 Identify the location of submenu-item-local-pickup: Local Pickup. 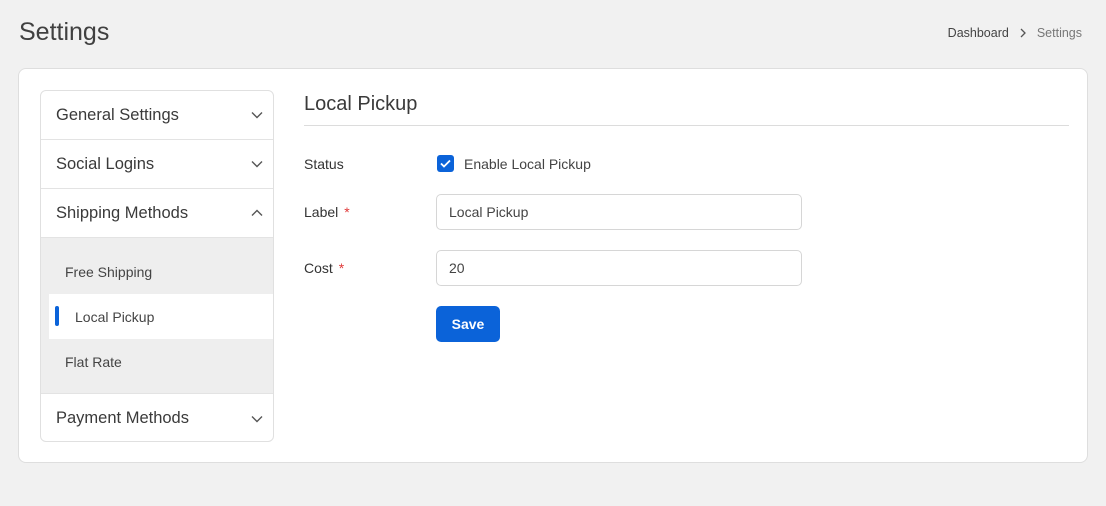
(161, 316).